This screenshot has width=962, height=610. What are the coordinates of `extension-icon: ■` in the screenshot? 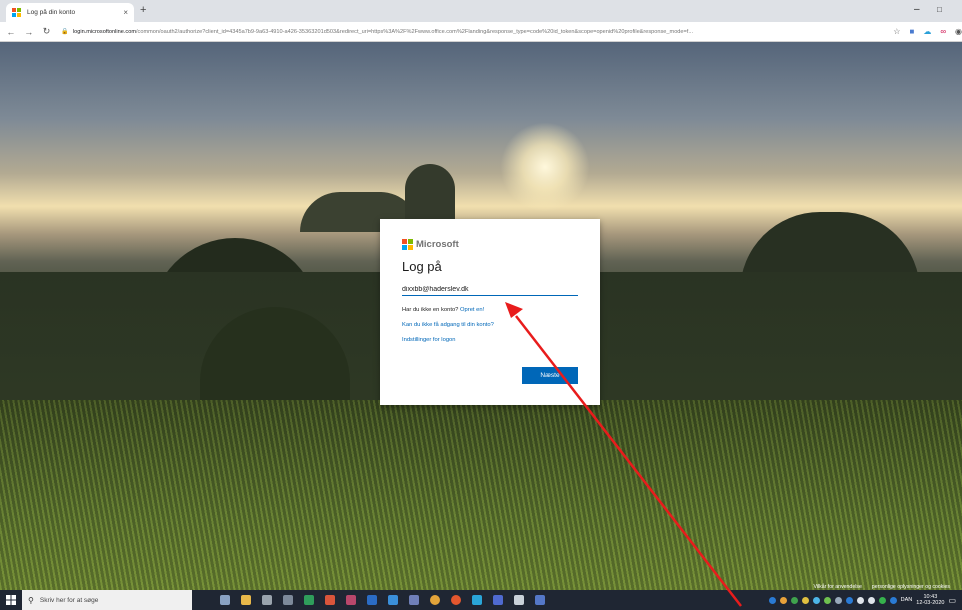 It's located at (911, 31).